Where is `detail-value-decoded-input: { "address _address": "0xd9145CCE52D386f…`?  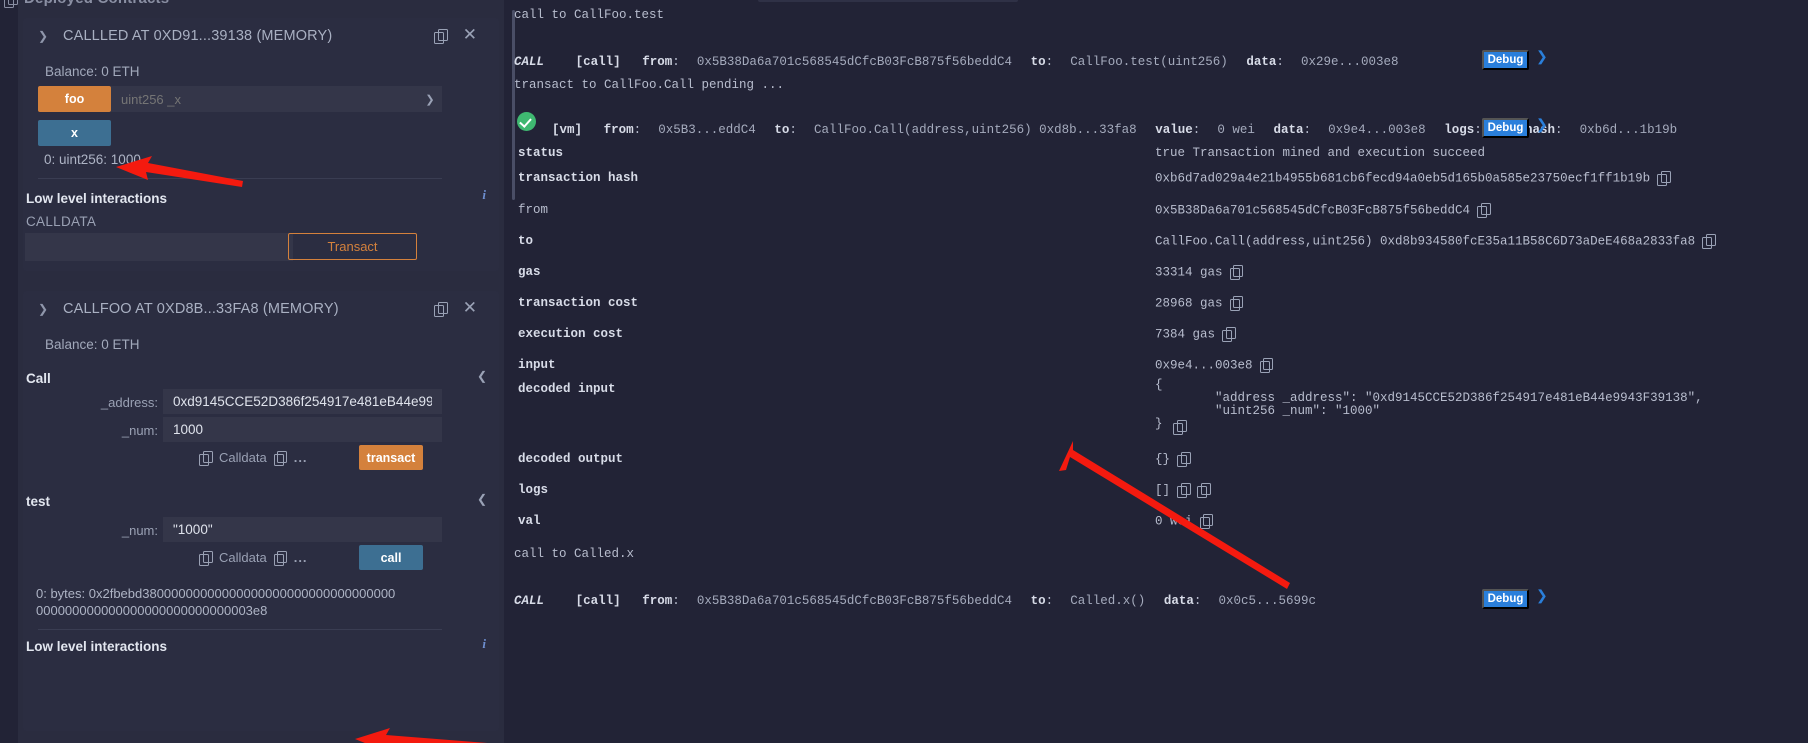 detail-value-decoded-input: { "address _address": "0xd9145CCE52D386f… is located at coordinates (1429, 404).